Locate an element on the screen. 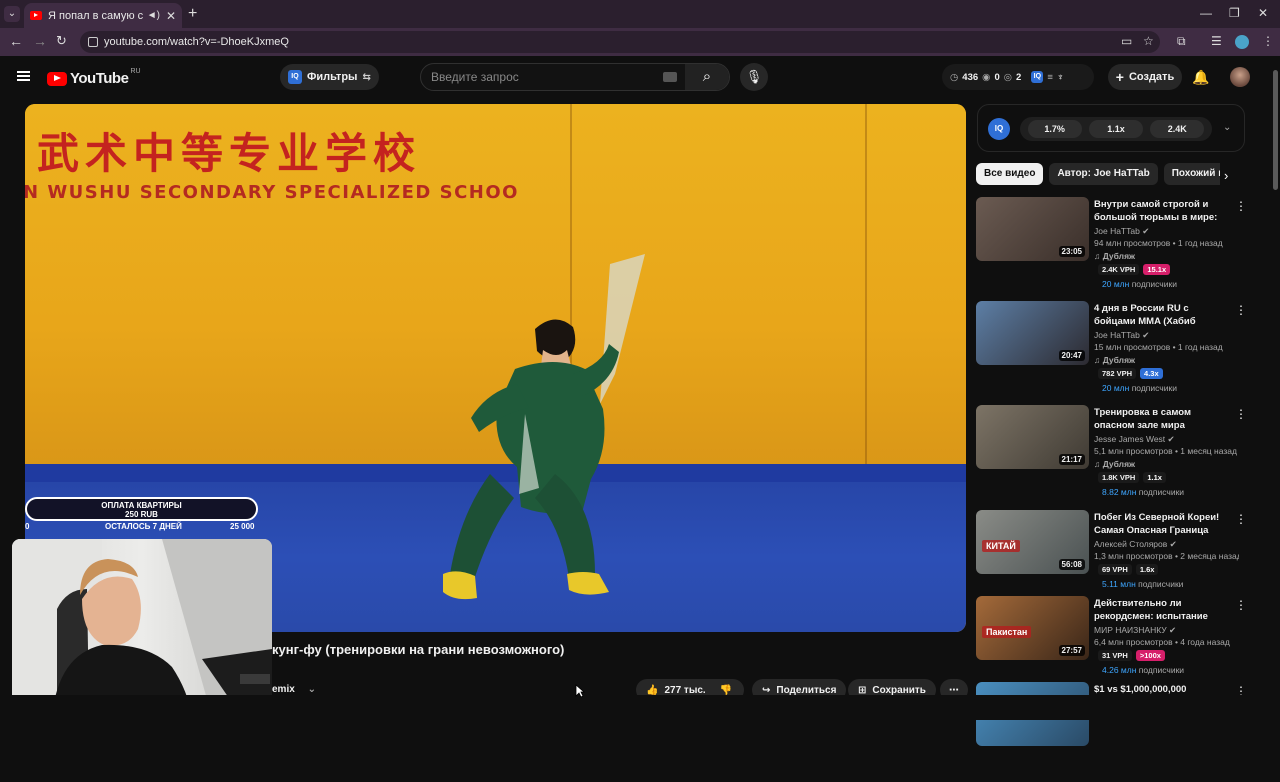  reading-list-icon: ☰ is located at coordinates (1216, 41).